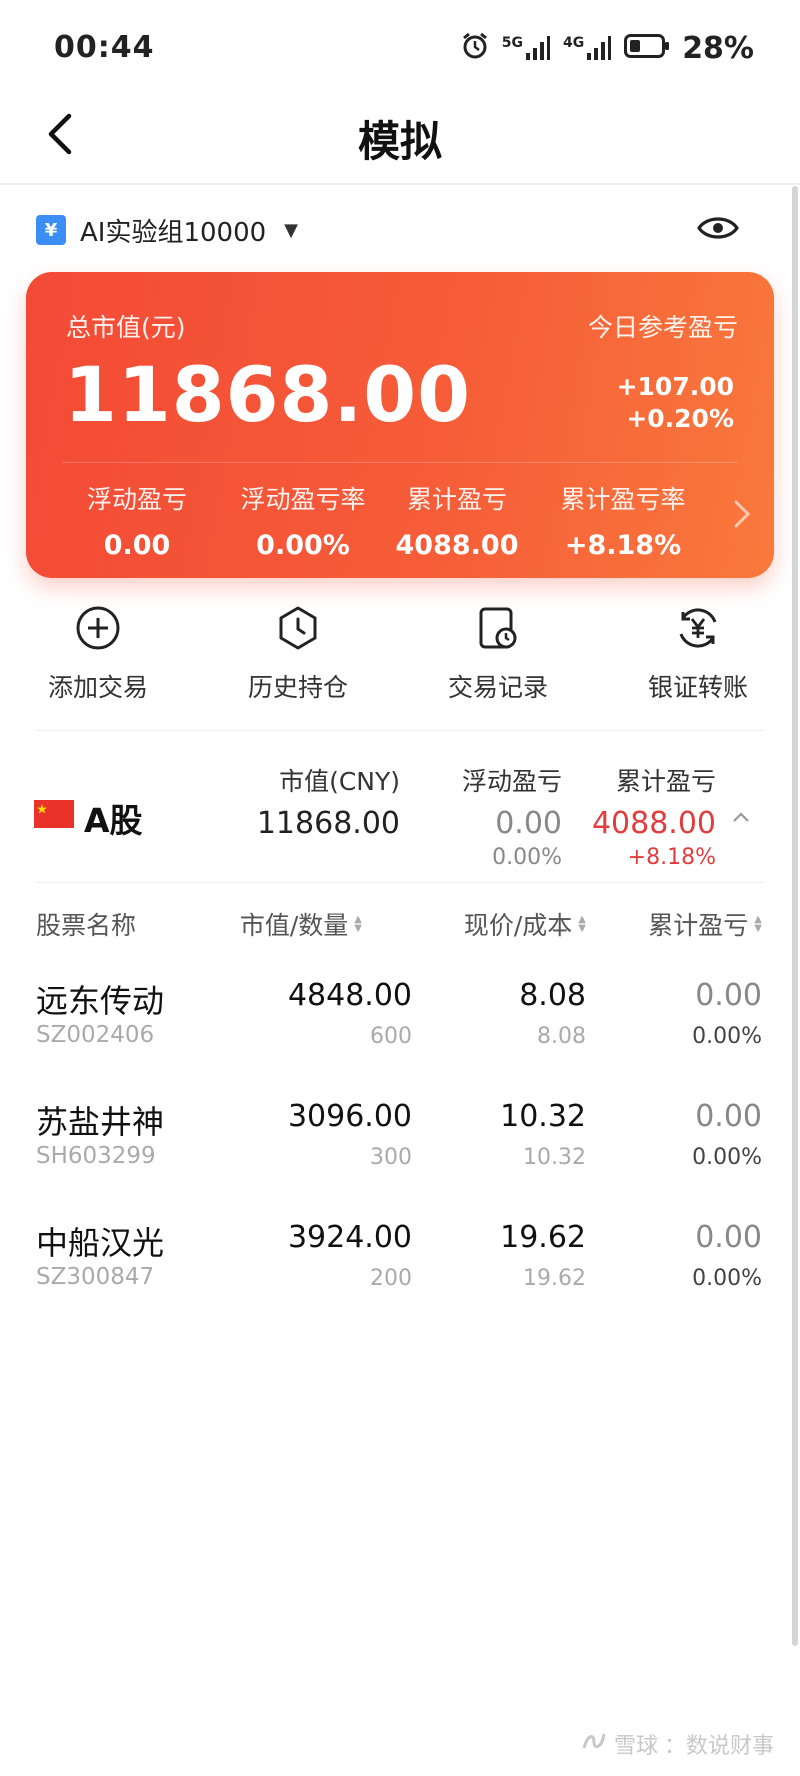  What do you see at coordinates (268, 394) in the screenshot?
I see `total-value: 11868.00` at bounding box center [268, 394].